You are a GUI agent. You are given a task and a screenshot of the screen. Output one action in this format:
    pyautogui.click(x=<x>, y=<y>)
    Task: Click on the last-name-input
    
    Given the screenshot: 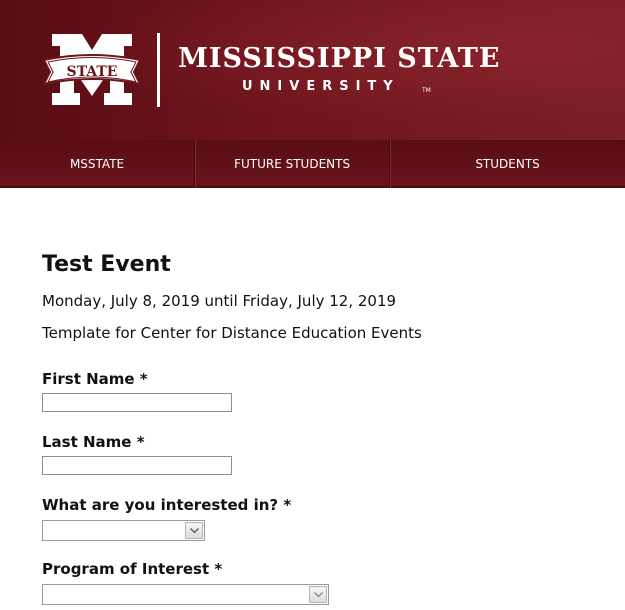 What is the action you would take?
    pyautogui.click(x=137, y=465)
    